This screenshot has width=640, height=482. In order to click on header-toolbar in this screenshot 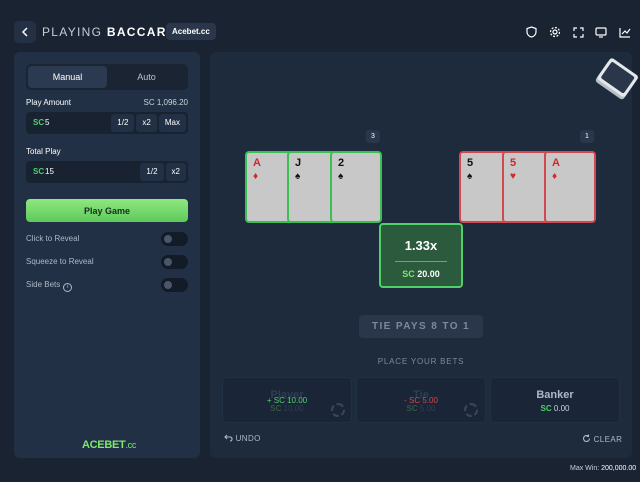, I will do `click(578, 32)`.